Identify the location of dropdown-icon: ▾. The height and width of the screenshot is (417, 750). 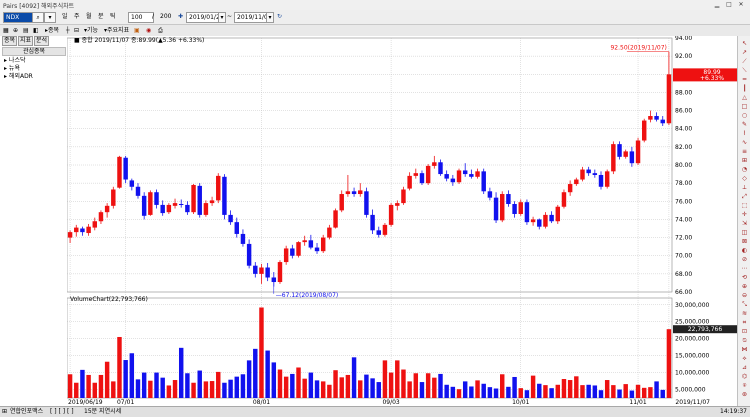
(50, 17).